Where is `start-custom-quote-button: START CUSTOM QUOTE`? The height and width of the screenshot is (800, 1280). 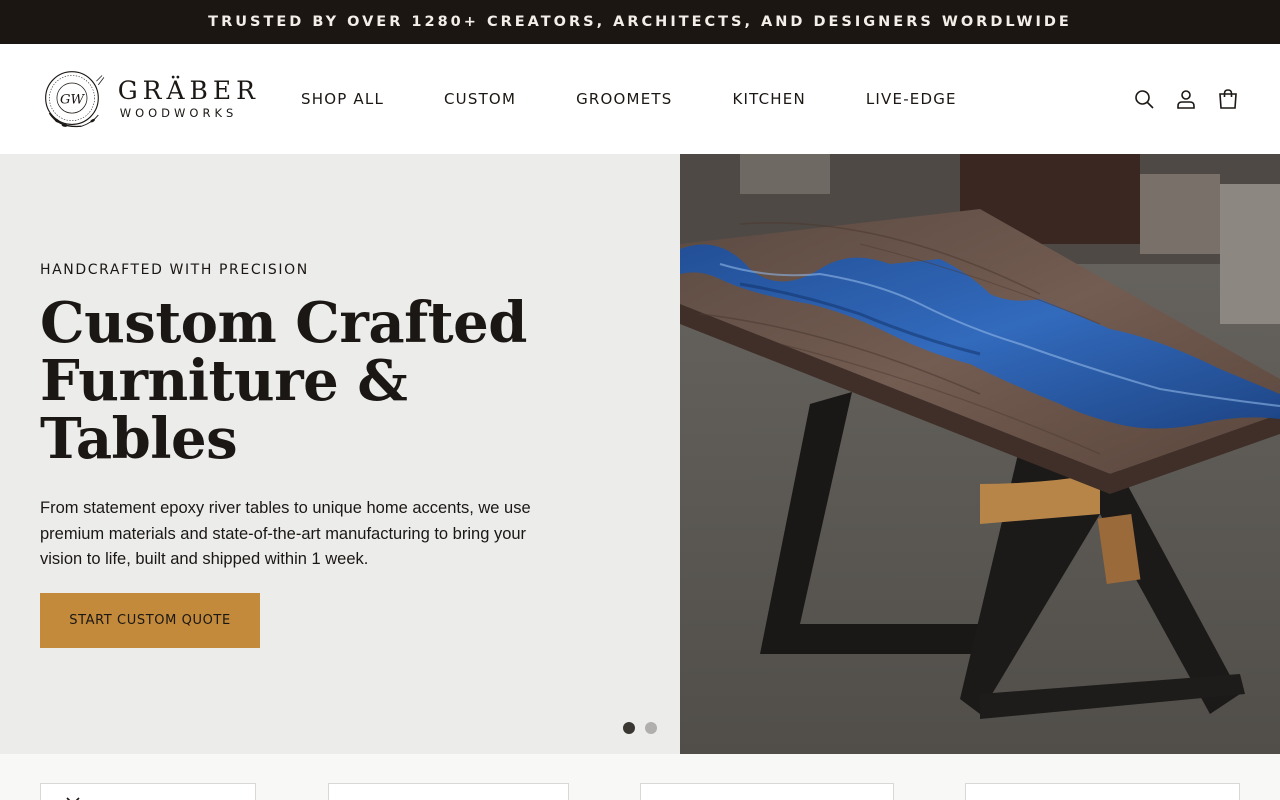
start-custom-quote-button: START CUSTOM QUOTE is located at coordinates (150, 620).